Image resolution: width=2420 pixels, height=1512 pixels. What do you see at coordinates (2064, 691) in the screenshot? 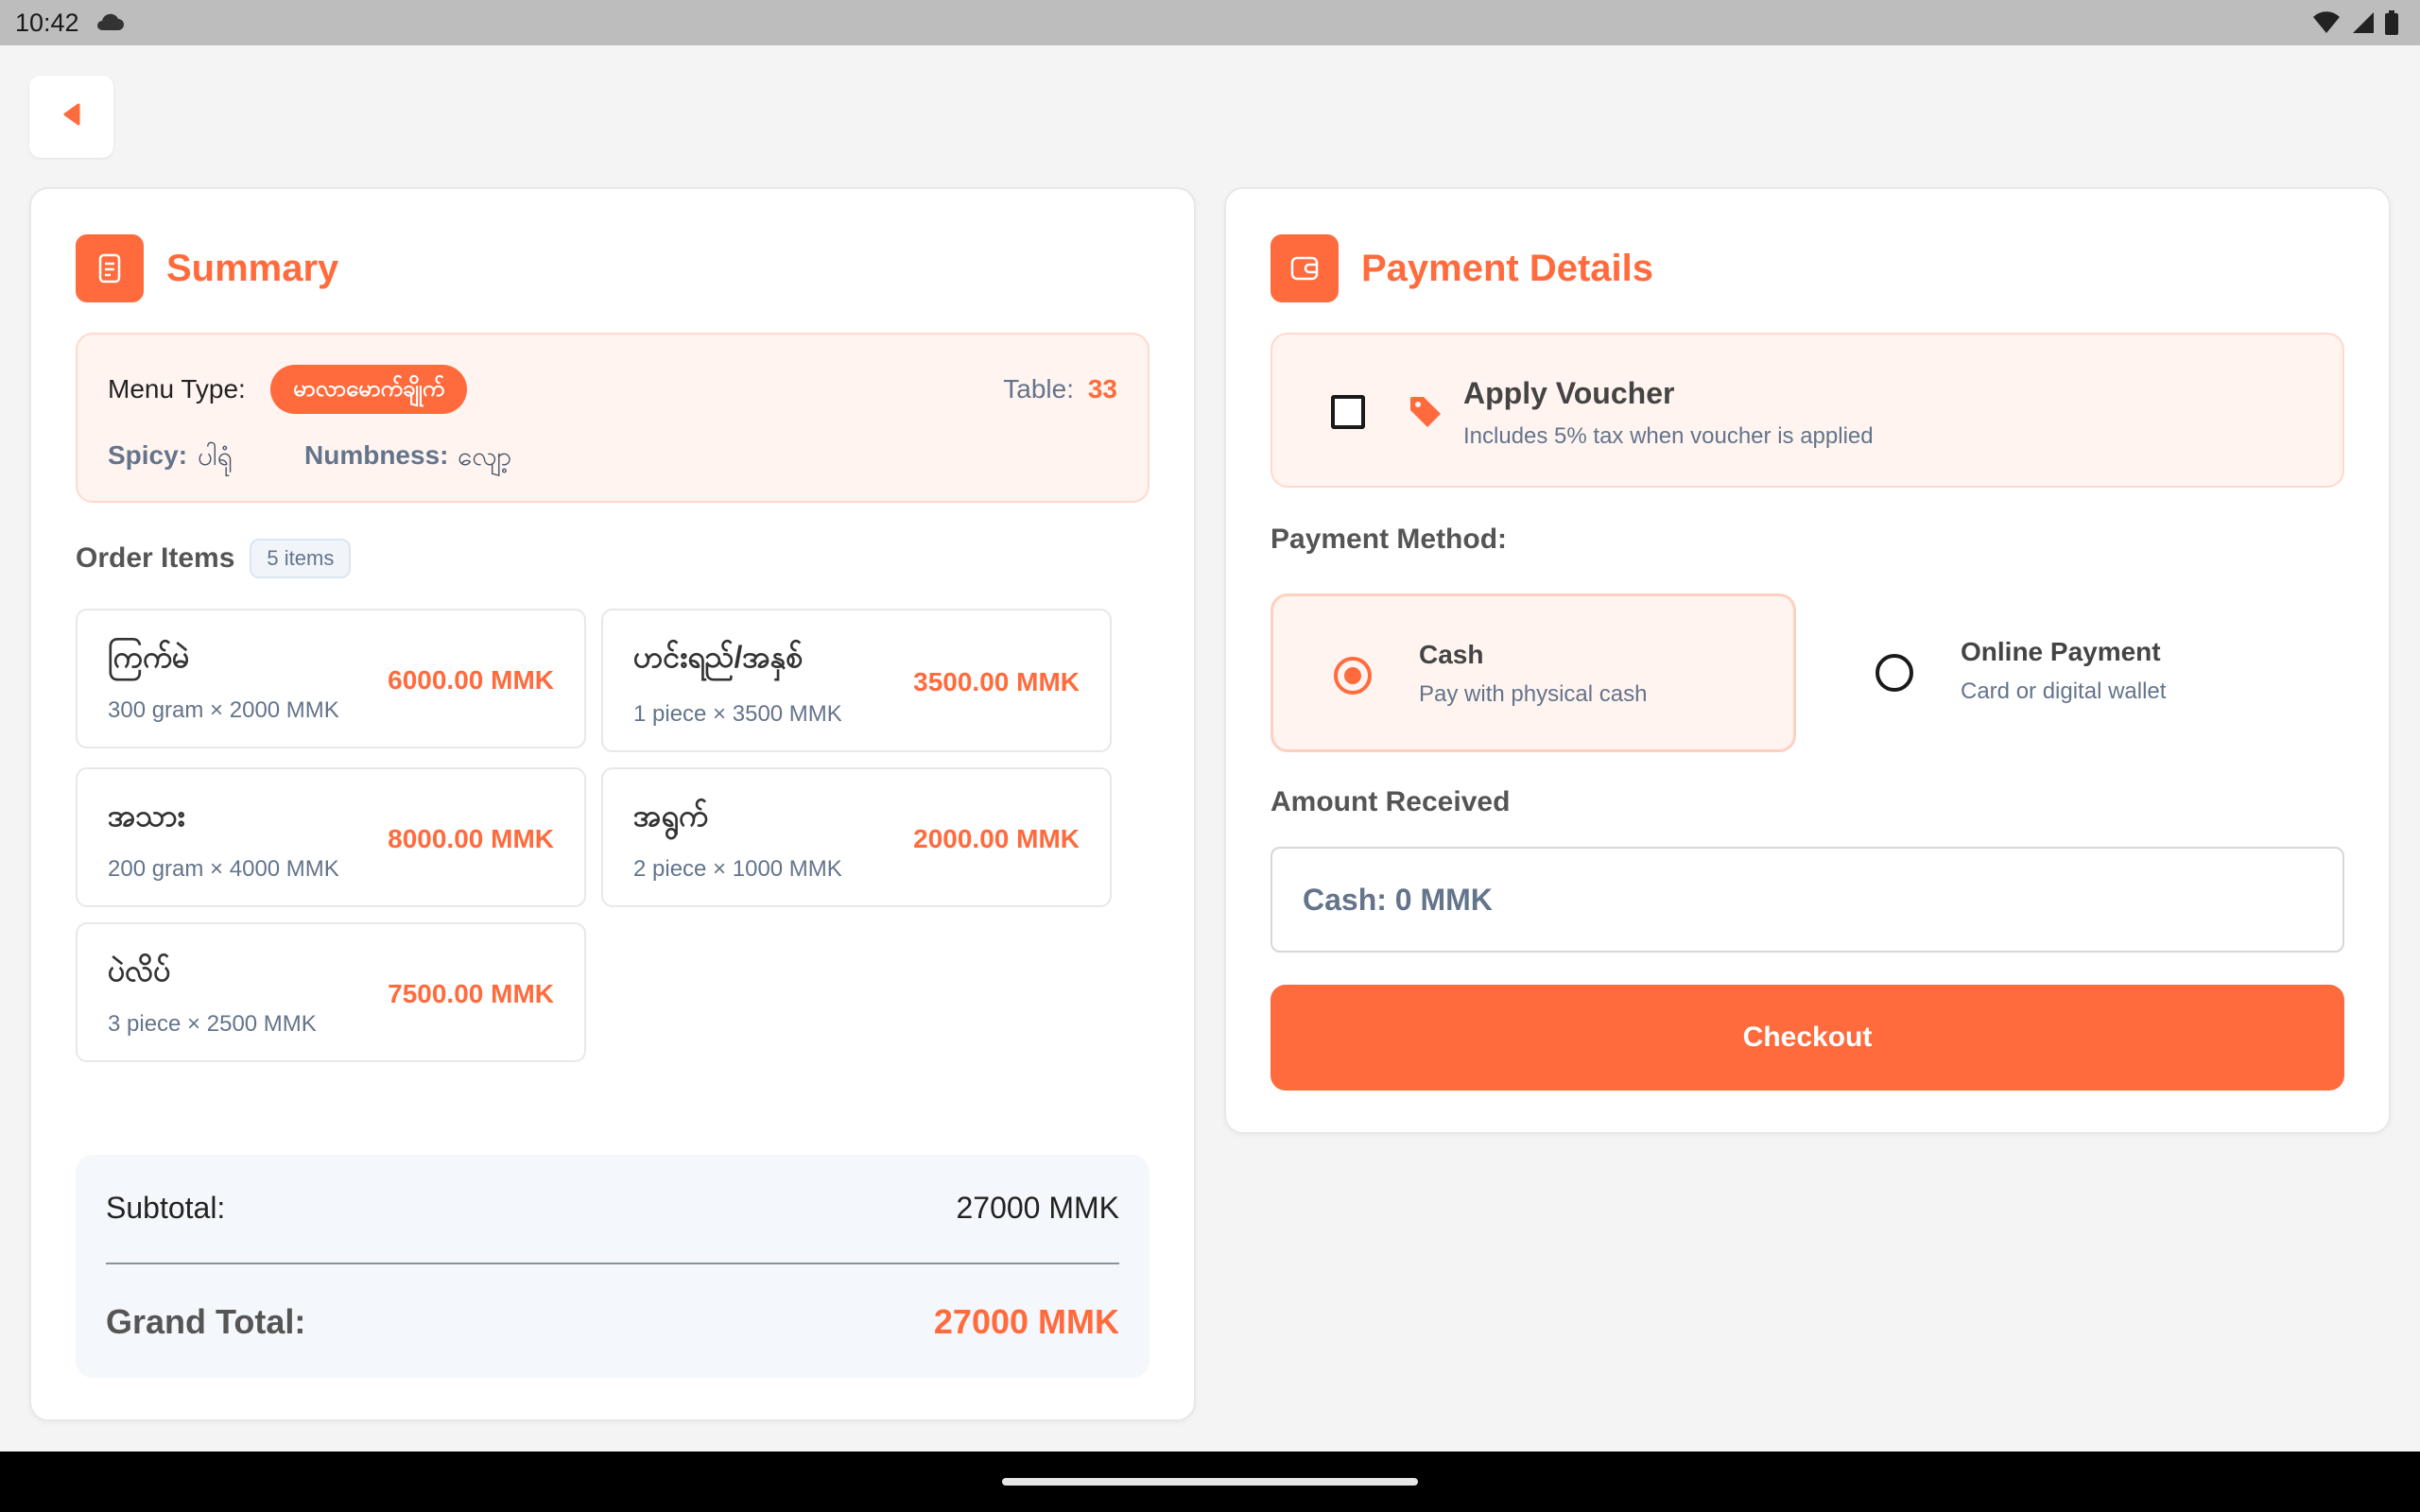
I see `option-subtitle: Card or digital wallet` at bounding box center [2064, 691].